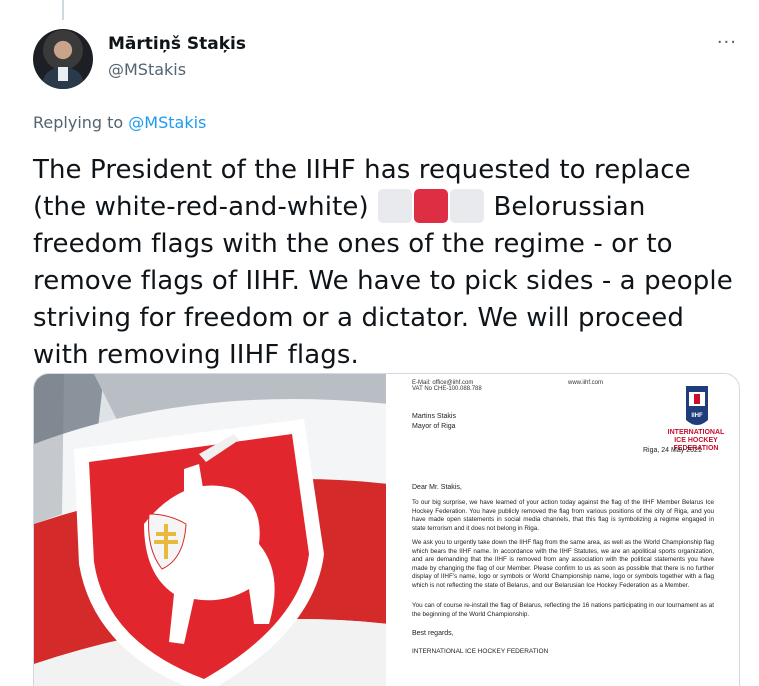 This screenshot has width=759, height=686. Describe the element at coordinates (167, 122) in the screenshot. I see `replying-to-mention: @MStakis` at that location.